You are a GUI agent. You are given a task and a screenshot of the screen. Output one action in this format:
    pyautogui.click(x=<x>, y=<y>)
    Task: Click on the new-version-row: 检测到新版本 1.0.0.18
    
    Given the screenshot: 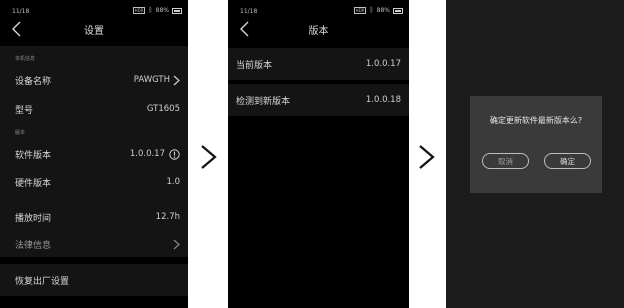 What is the action you would take?
    pyautogui.click(x=318, y=100)
    